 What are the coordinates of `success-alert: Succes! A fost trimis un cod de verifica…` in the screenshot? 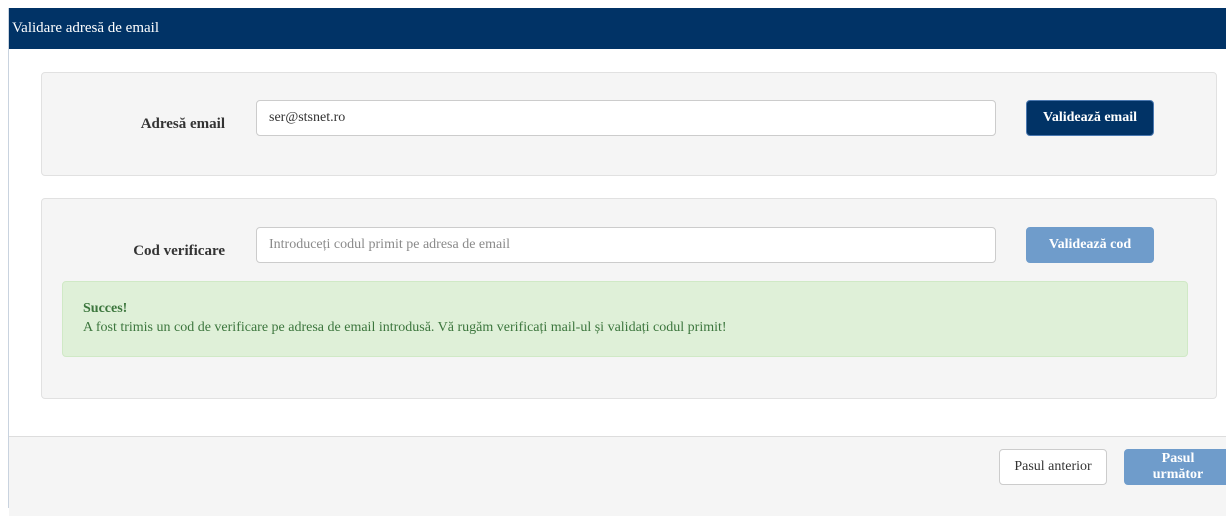 It's located at (625, 319).